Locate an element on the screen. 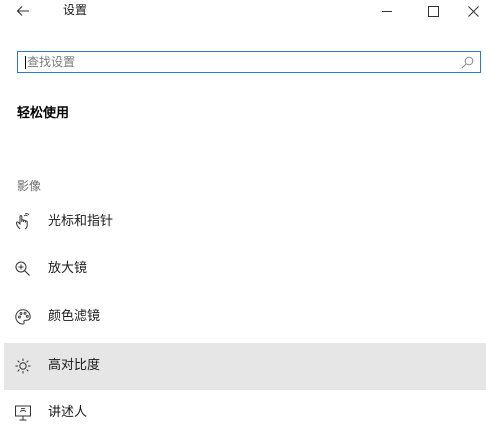 This screenshot has width=486, height=437. pointer-hand-icon is located at coordinates (23, 222).